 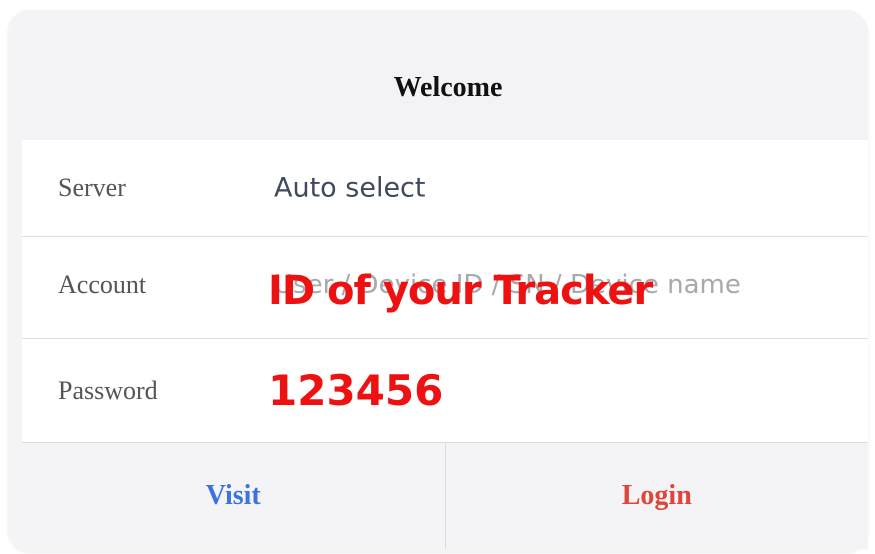 What do you see at coordinates (448, 87) in the screenshot?
I see `page-title: Welcome` at bounding box center [448, 87].